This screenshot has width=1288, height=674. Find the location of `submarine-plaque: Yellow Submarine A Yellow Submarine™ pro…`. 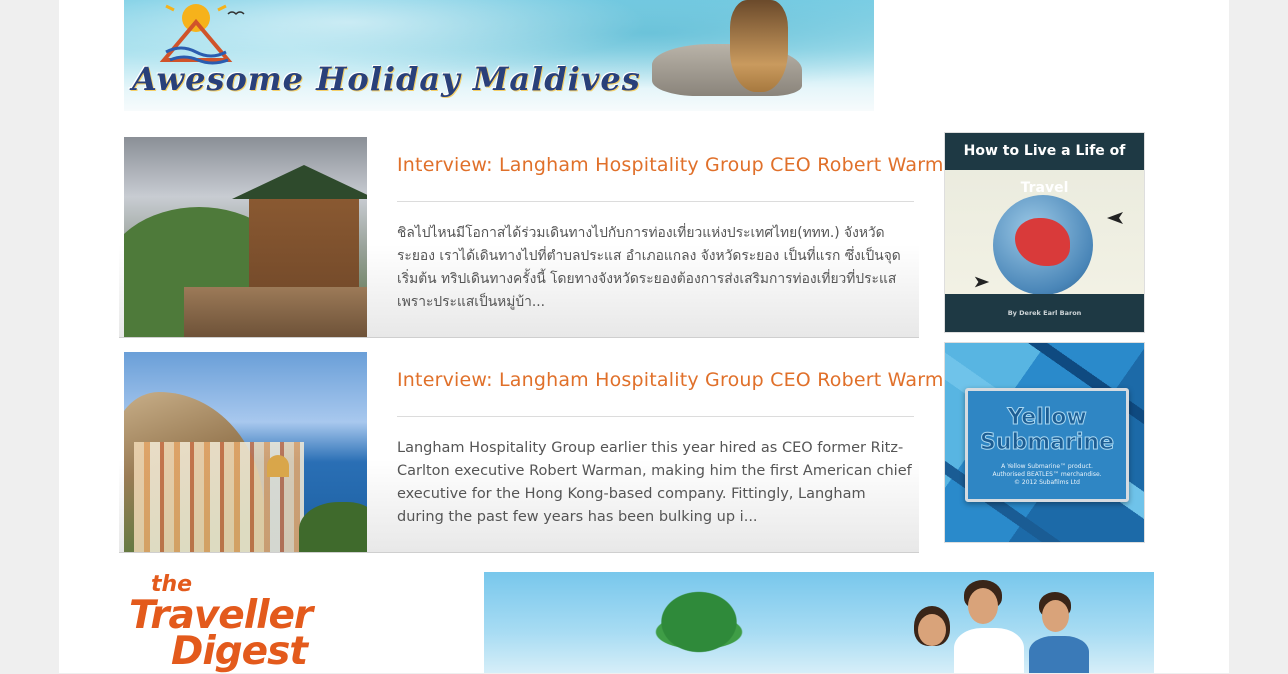

submarine-plaque: Yellow Submarine A Yellow Submarine™ pro… is located at coordinates (1047, 445).